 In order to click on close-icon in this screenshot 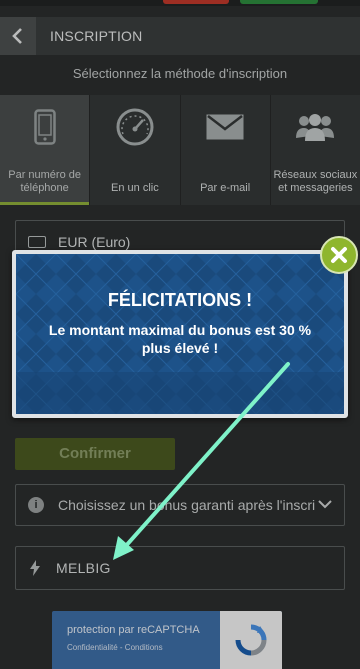, I will do `click(339, 255)`.